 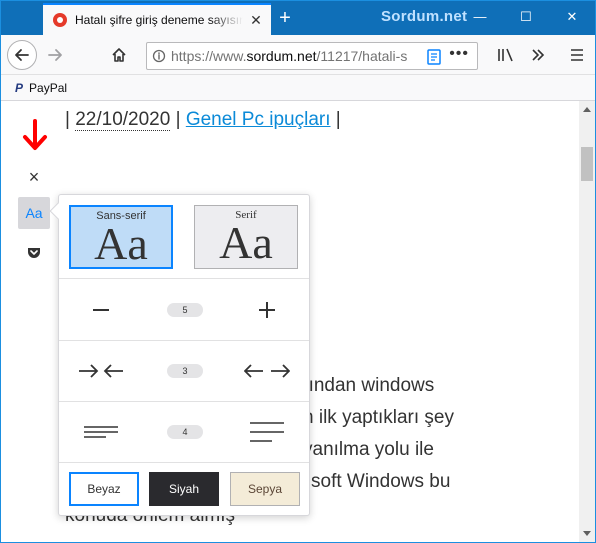 I want to click on url-prefix: https://www., so click(x=209, y=56).